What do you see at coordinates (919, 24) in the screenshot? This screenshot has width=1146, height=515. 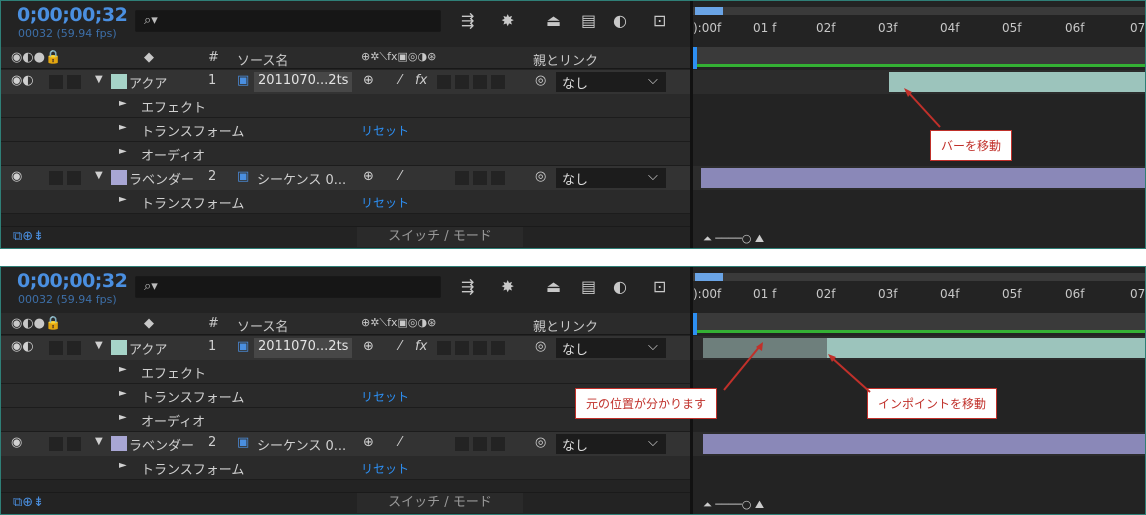 I see `time-ruler: ):00f 01 f 02f 03f 04f 05f 06f 07` at bounding box center [919, 24].